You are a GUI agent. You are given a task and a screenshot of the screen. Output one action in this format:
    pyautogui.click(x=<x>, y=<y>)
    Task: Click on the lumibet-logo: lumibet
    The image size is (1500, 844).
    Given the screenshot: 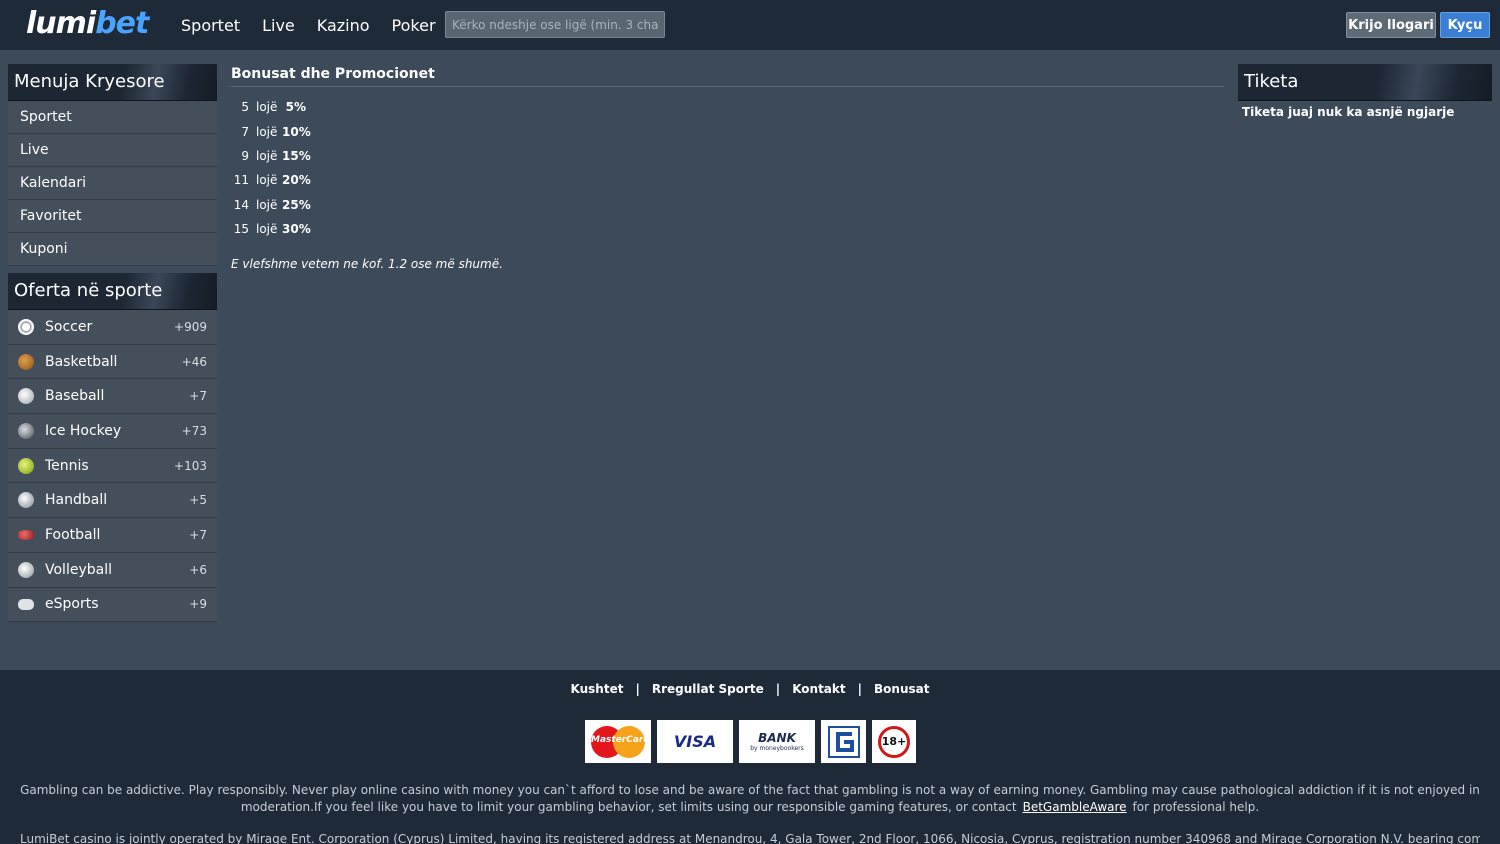 What is the action you would take?
    pyautogui.click(x=87, y=24)
    